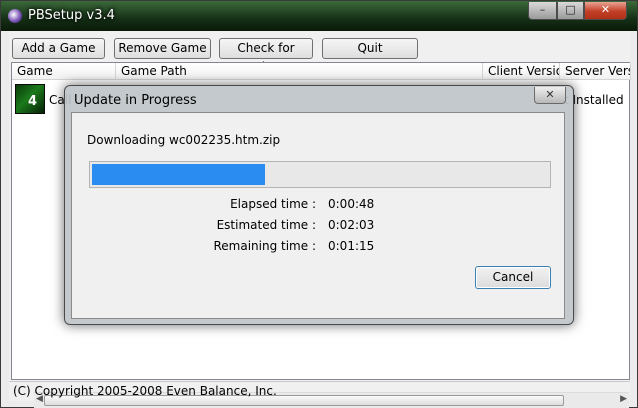  I want to click on app-icon, so click(15, 16).